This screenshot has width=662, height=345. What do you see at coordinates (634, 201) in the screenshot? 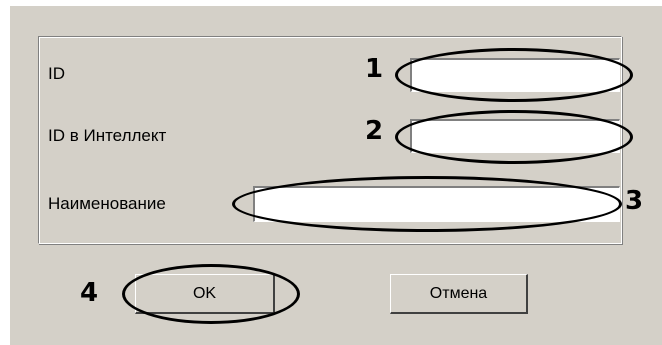
I see `callout-number-3: 3` at bounding box center [634, 201].